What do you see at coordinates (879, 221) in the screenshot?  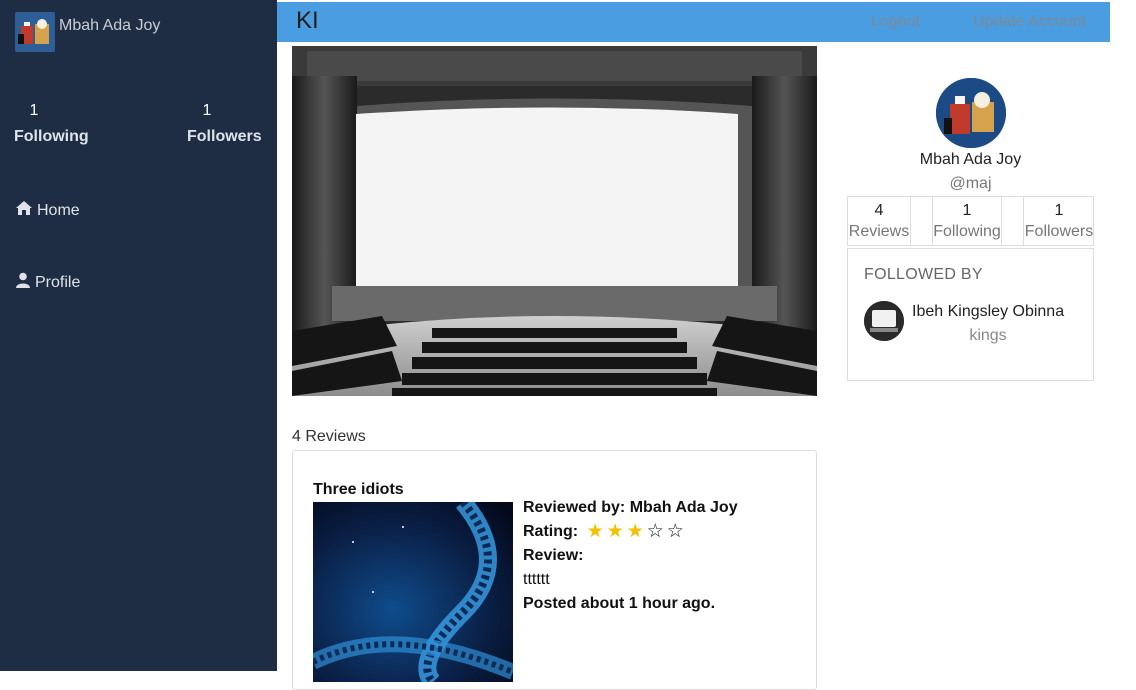 I see `stat-reviews: 4 Reviews` at bounding box center [879, 221].